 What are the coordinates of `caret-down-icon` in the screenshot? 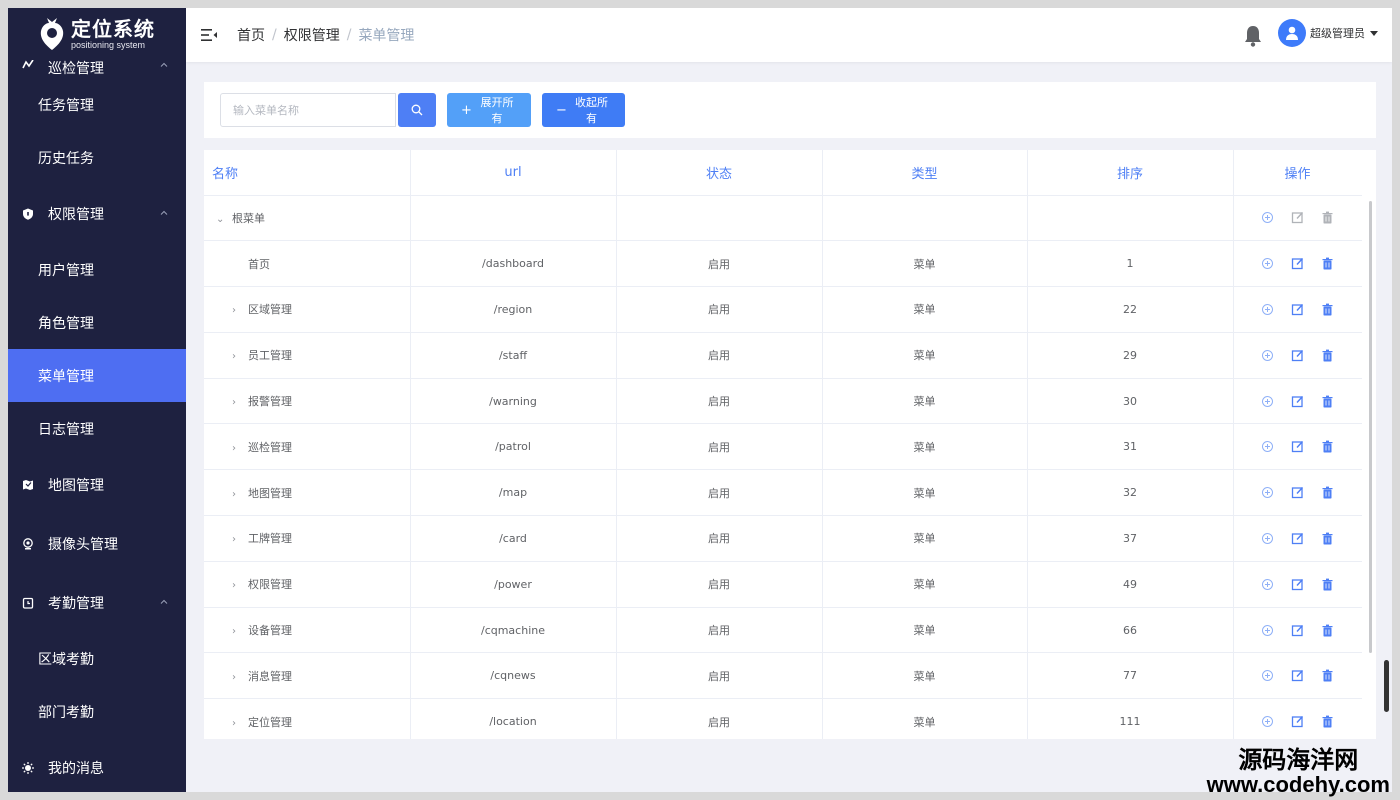 It's located at (1374, 33).